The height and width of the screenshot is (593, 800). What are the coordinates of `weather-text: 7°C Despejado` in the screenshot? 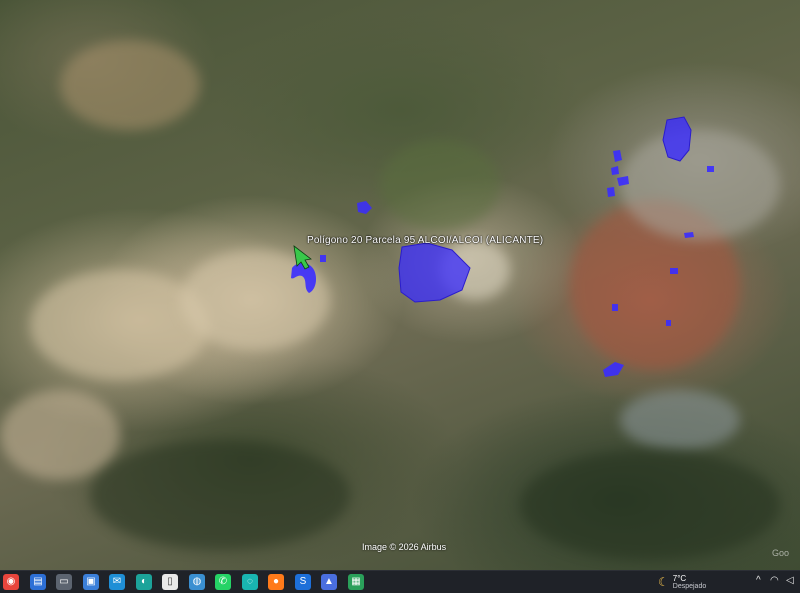 It's located at (689, 582).